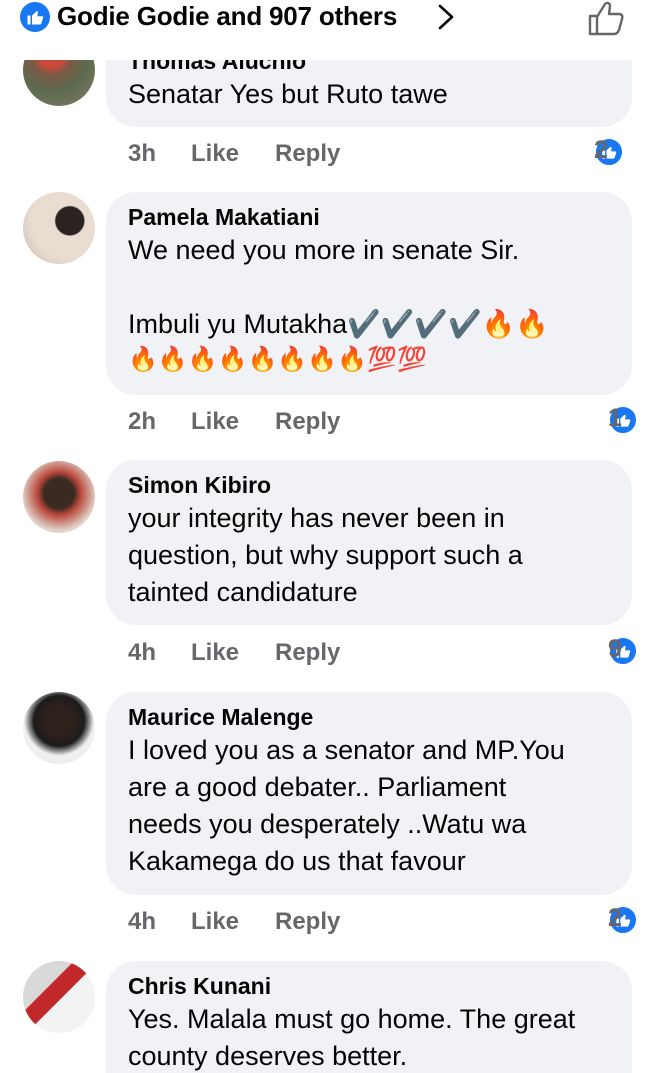 The image size is (654, 1073). Describe the element at coordinates (369, 485) in the screenshot. I see `comment-author: Simon Kibiro` at that location.